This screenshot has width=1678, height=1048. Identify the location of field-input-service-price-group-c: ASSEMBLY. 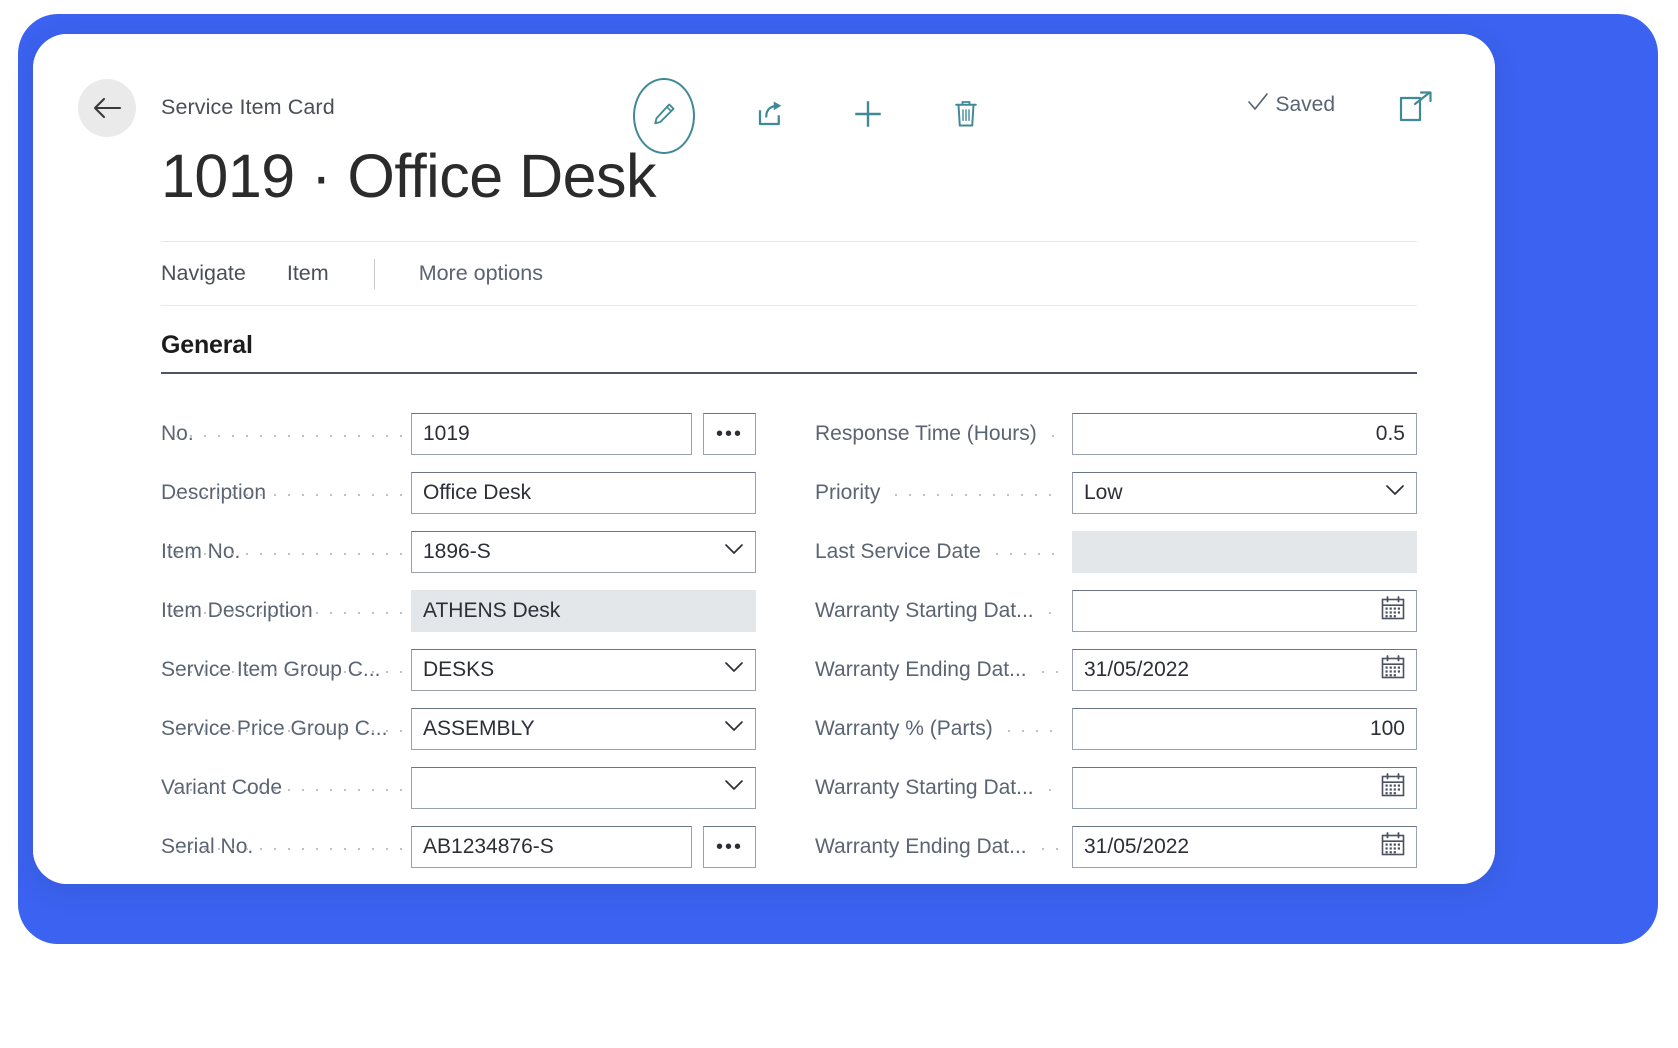
(583, 728).